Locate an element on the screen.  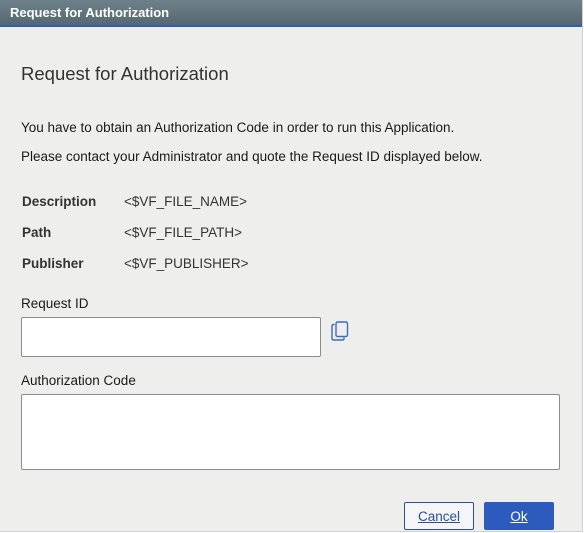
dialog-heading: Request for Authorization is located at coordinates (125, 73).